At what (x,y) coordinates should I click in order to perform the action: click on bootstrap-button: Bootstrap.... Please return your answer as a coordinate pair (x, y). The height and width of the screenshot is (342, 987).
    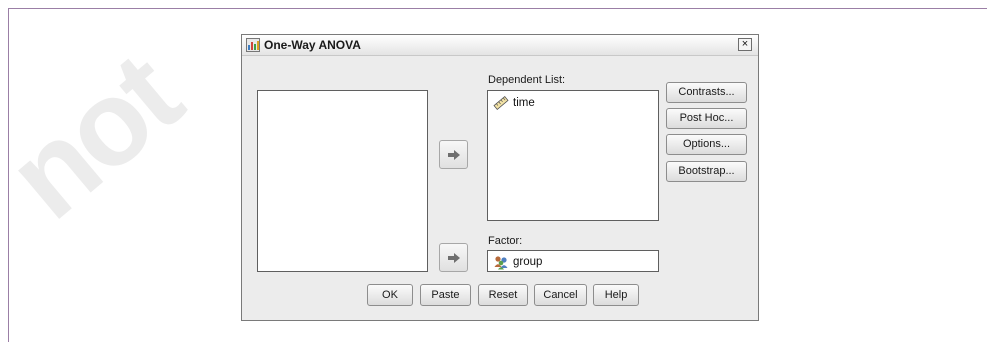
    Looking at the image, I should click on (706, 171).